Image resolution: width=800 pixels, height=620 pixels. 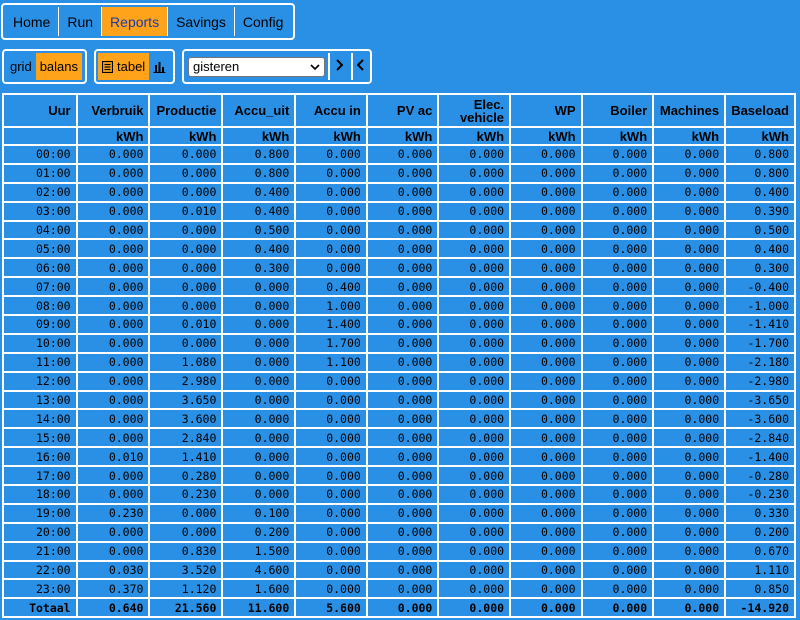 What do you see at coordinates (40, 306) in the screenshot?
I see `hour-cell: 08:00` at bounding box center [40, 306].